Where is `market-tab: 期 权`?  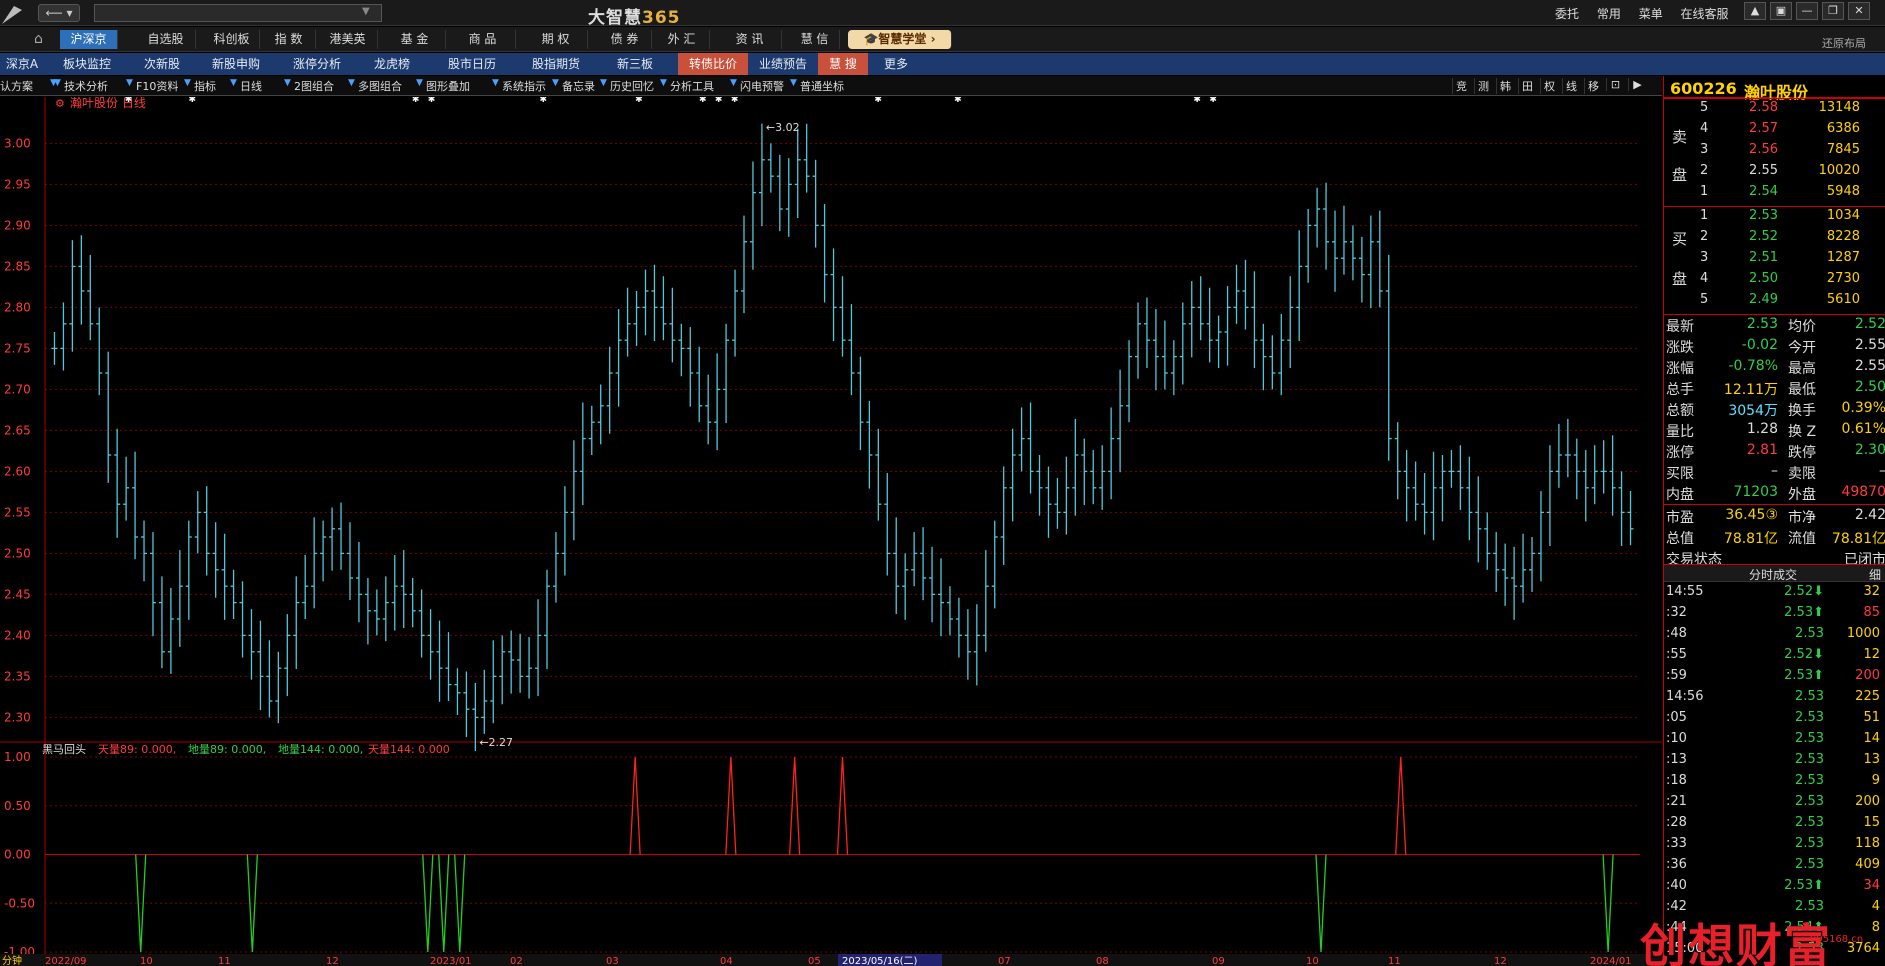
market-tab: 期 权 is located at coordinates (556, 39).